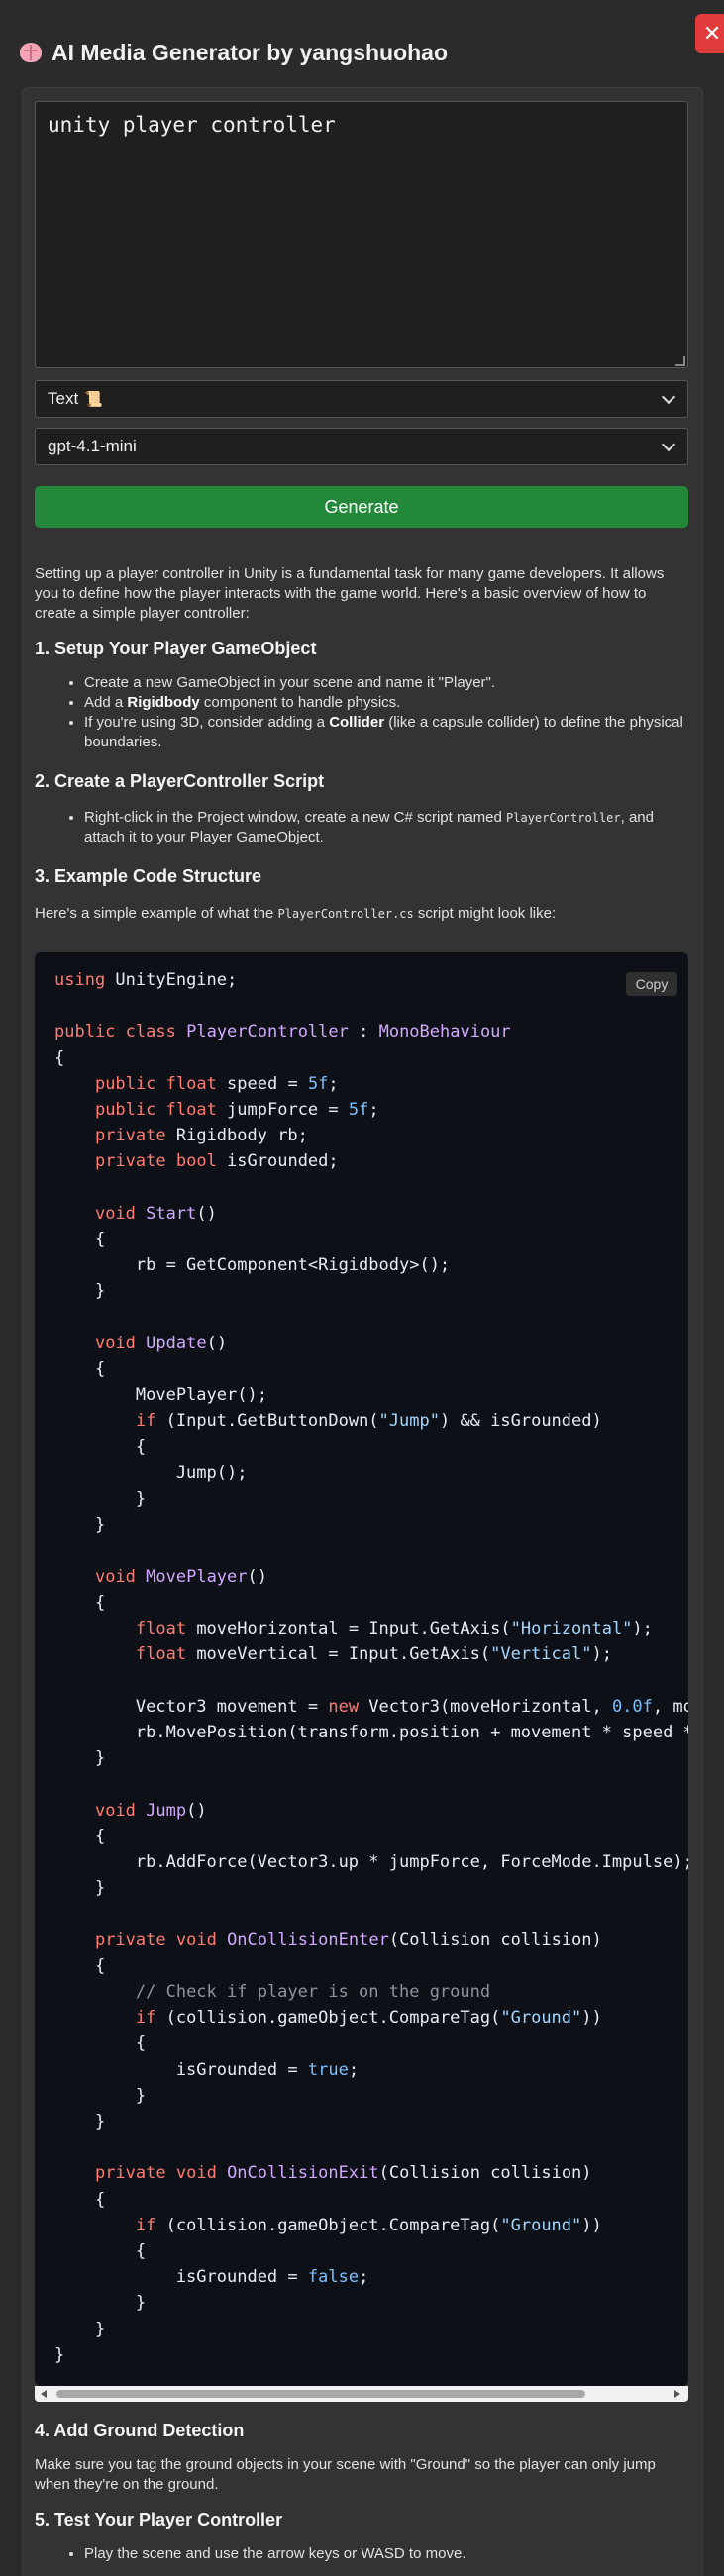 This screenshot has width=724, height=2576. I want to click on section-heading: 3. Example Code Structure, so click(148, 876).